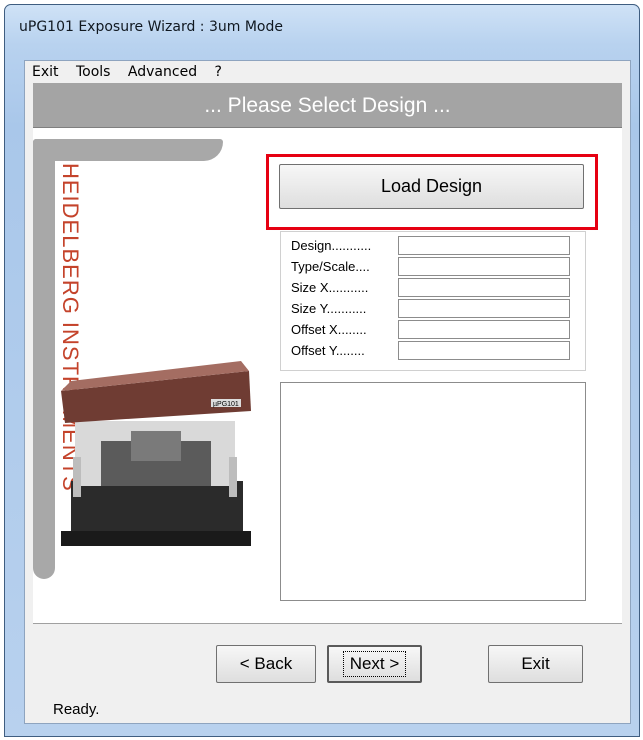 This screenshot has width=643, height=740. I want to click on next-button: Next >, so click(374, 664).